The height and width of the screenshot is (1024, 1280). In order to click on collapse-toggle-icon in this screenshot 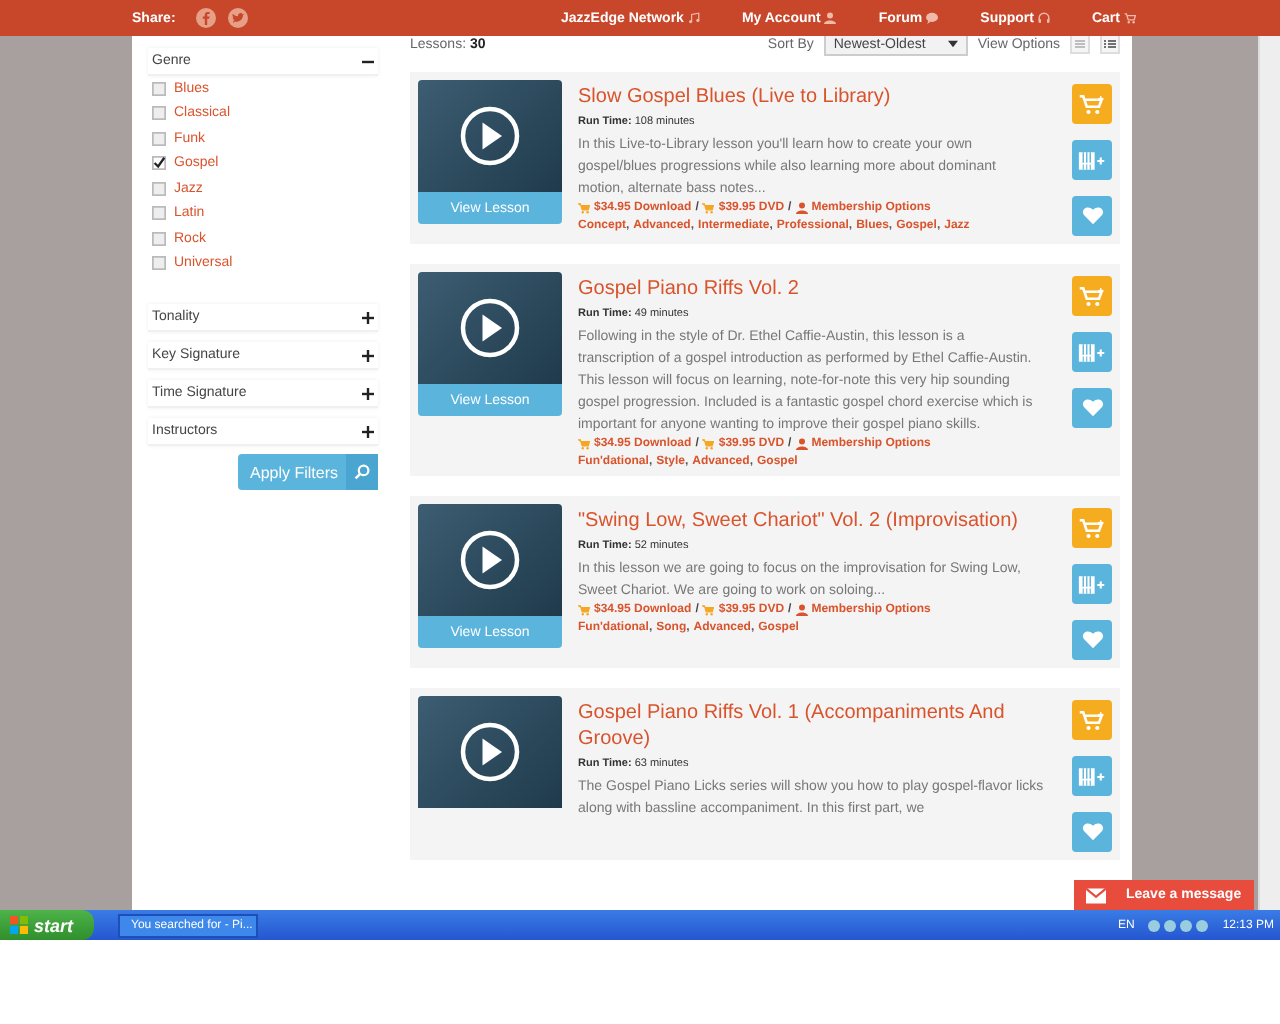, I will do `click(368, 61)`.